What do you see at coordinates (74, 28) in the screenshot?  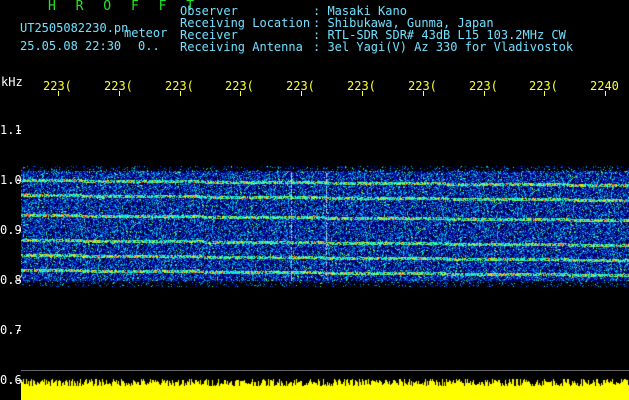 I see `filename-label: UT2505082230.pn` at bounding box center [74, 28].